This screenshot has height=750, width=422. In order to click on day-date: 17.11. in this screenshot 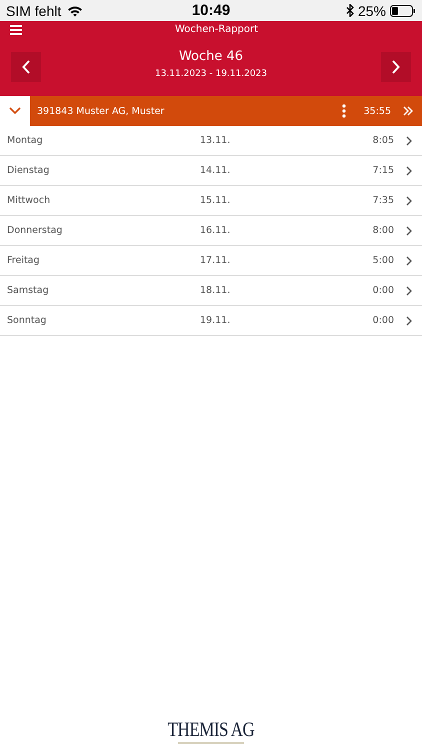, I will do `click(216, 260)`.